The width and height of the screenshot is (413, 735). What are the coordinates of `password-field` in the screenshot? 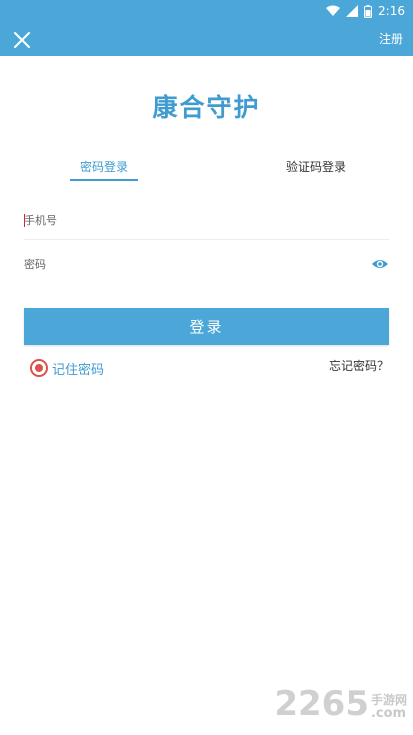 It's located at (206, 265).